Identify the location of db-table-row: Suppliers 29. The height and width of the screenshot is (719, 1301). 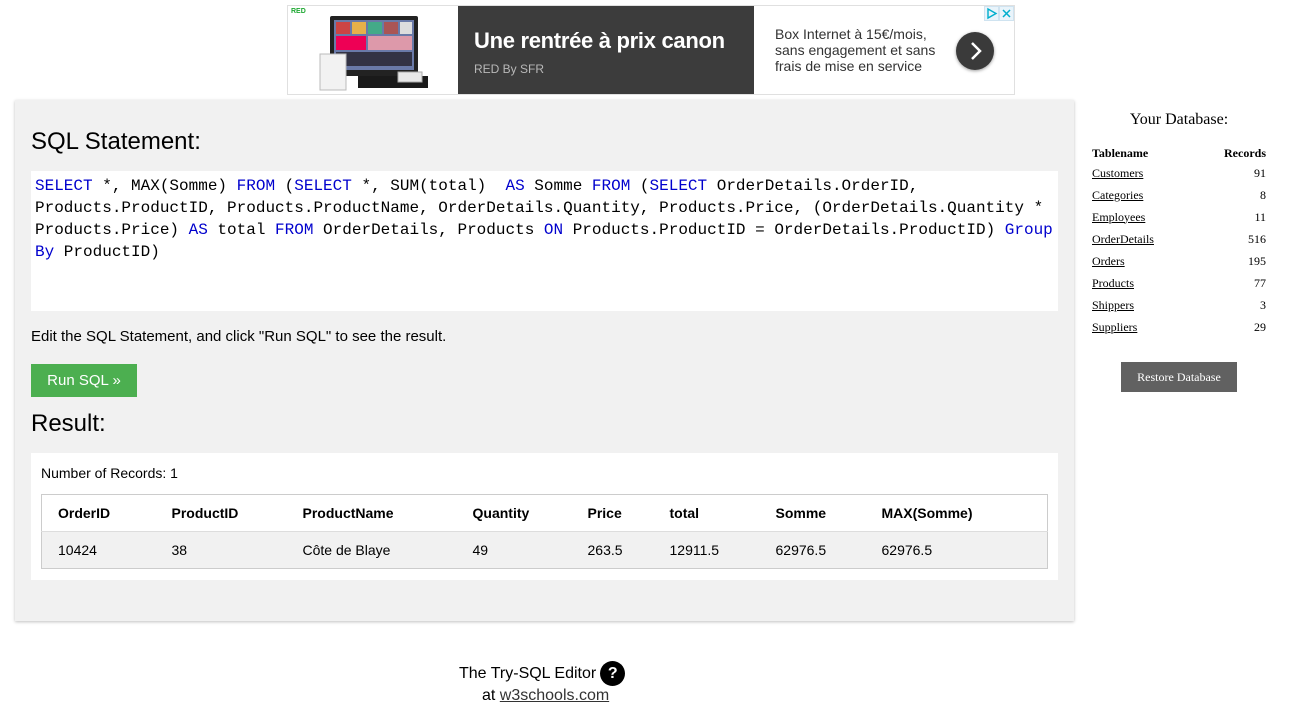
(1179, 327).